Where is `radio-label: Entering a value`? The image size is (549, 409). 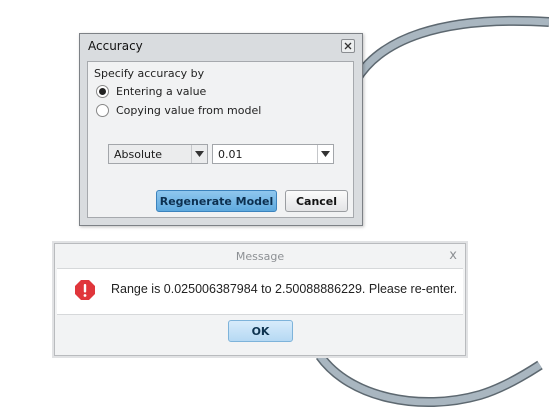 radio-label: Entering a value is located at coordinates (161, 91).